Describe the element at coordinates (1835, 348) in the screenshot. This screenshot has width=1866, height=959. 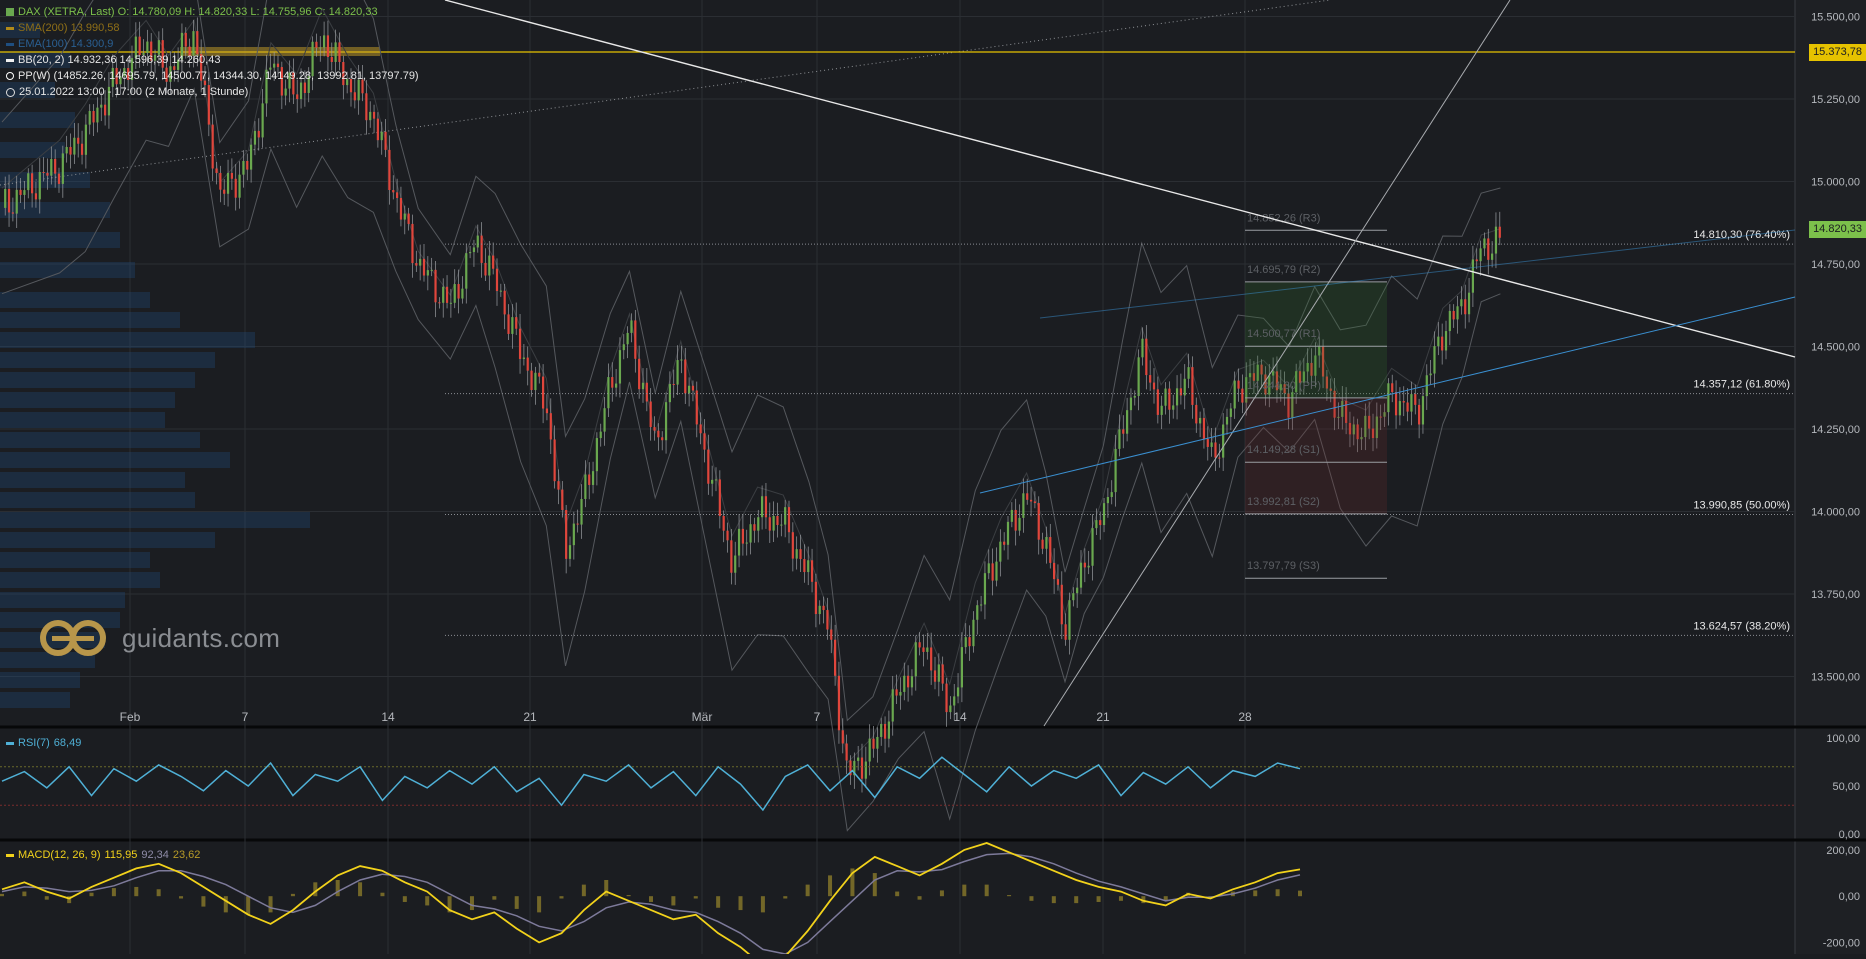
I see `y-tick-label: 14.500,00` at that location.